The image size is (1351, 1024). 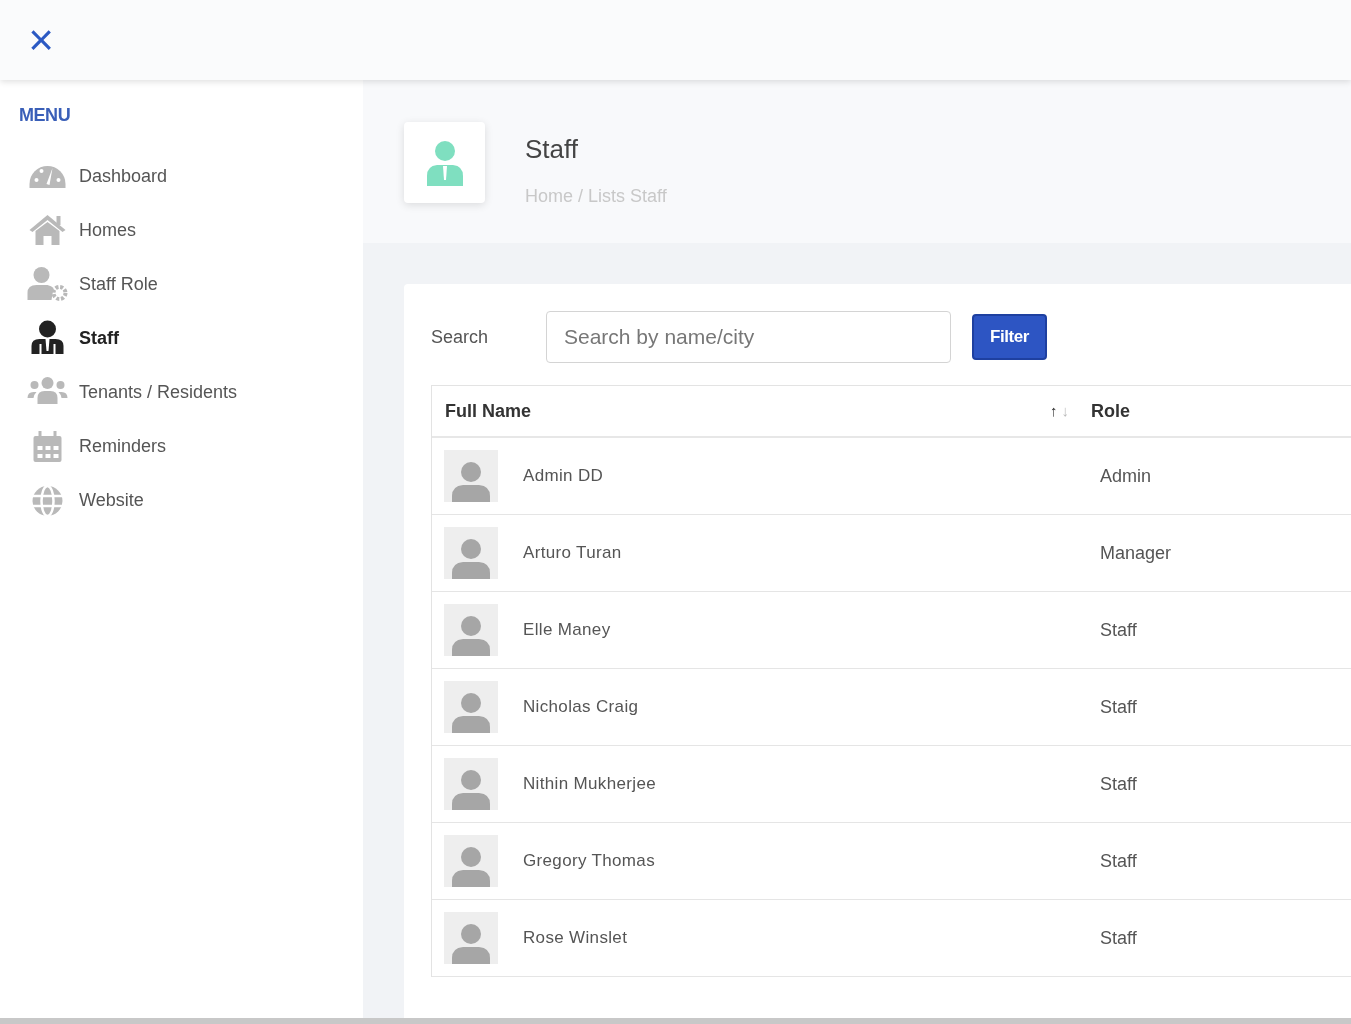 I want to click on sidebar-item: Dashboard, so click(x=181, y=176).